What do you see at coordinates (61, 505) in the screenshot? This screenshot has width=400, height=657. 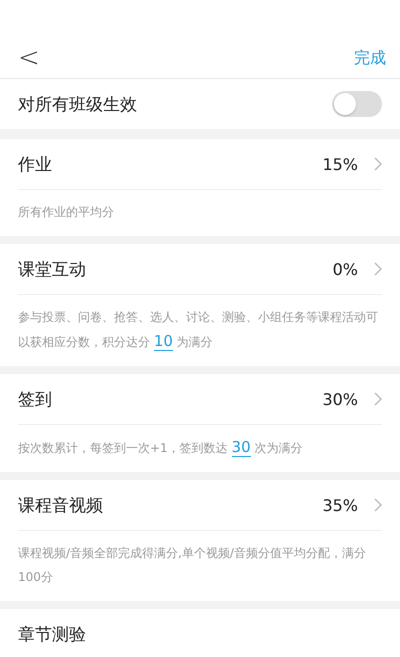 I see `item-title: 课程音视频` at bounding box center [61, 505].